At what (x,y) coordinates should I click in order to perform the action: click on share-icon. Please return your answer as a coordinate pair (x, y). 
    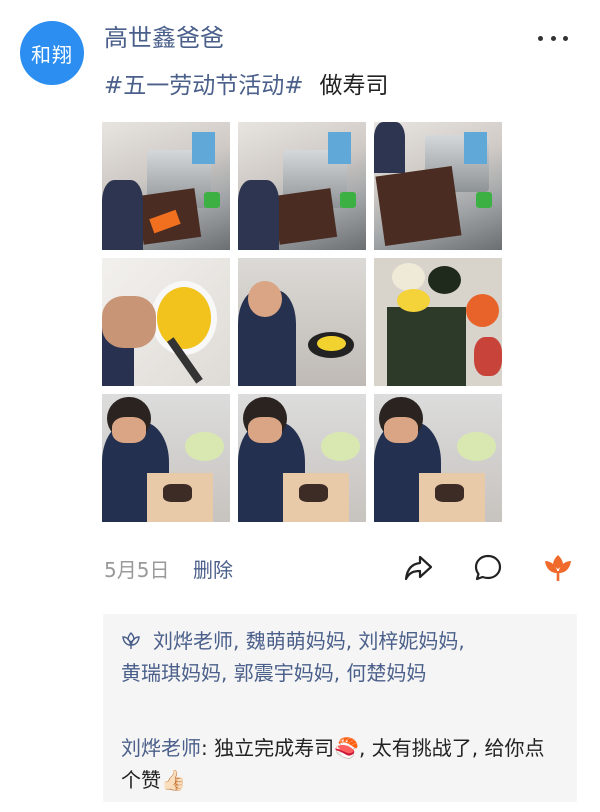
    Looking at the image, I should click on (418, 568).